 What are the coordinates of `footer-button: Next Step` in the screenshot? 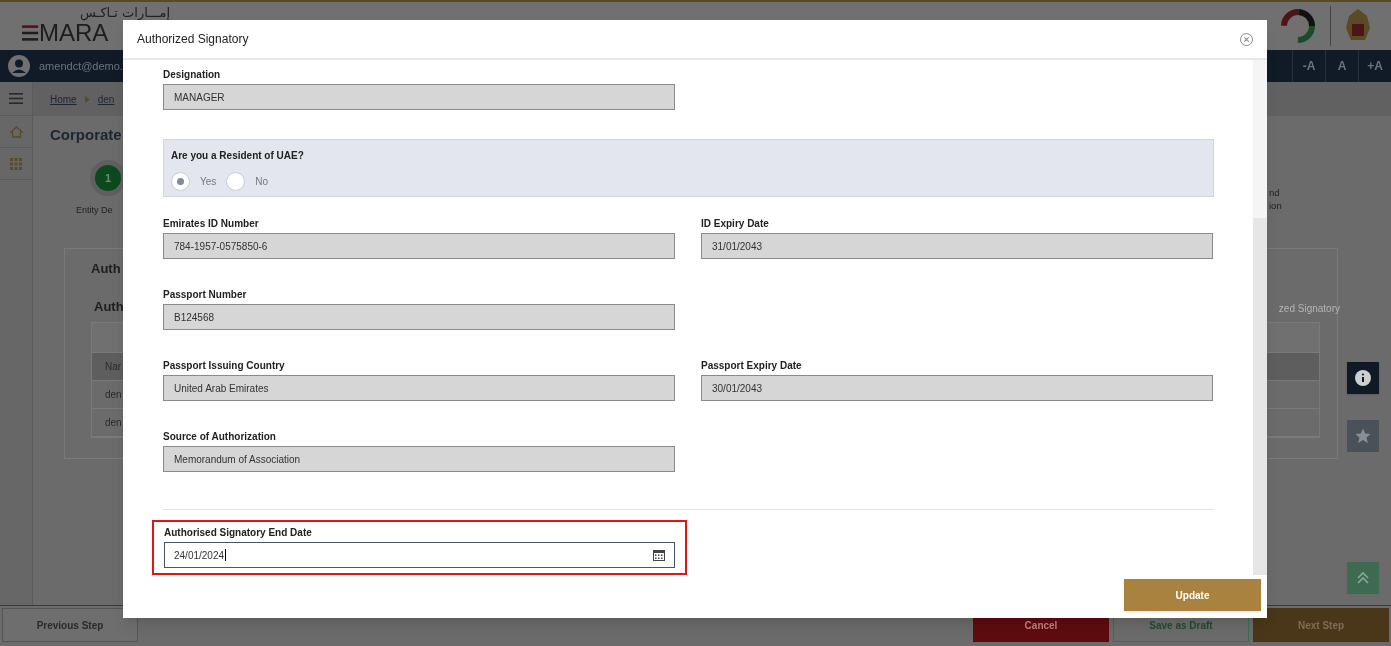 It's located at (1321, 625).